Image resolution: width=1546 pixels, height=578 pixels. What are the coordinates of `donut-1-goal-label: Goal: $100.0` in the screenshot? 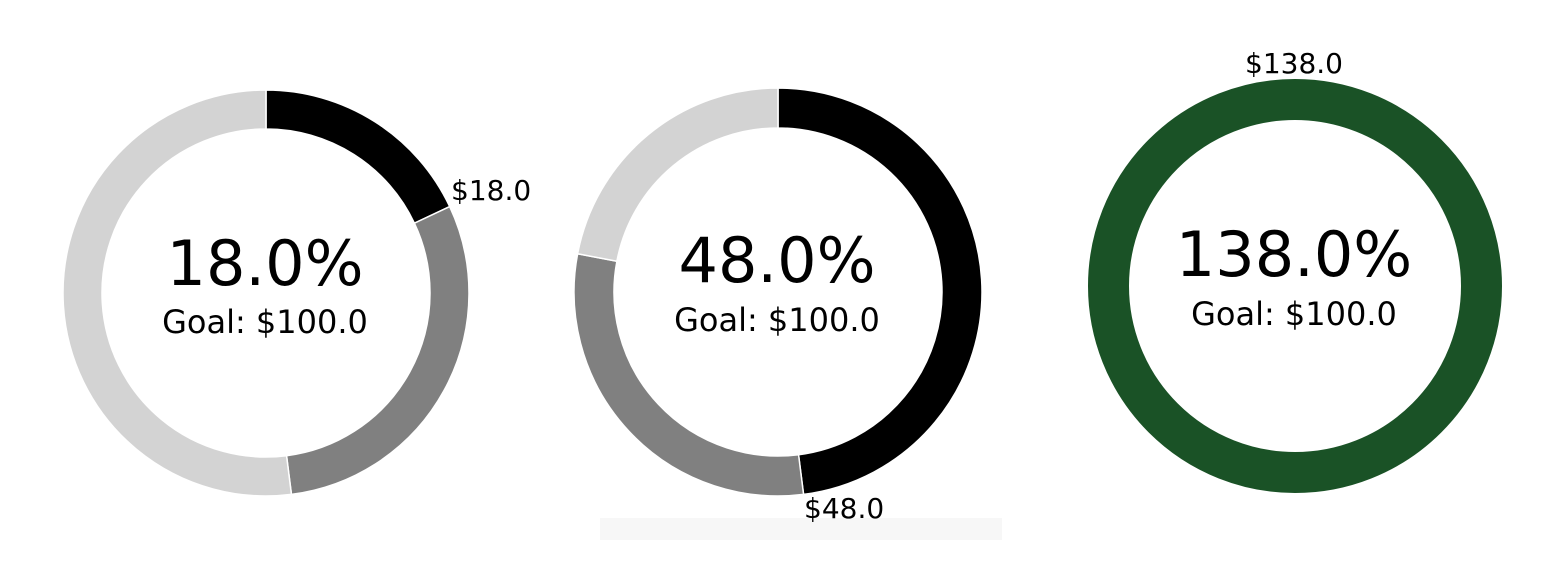 It's located at (265, 322).